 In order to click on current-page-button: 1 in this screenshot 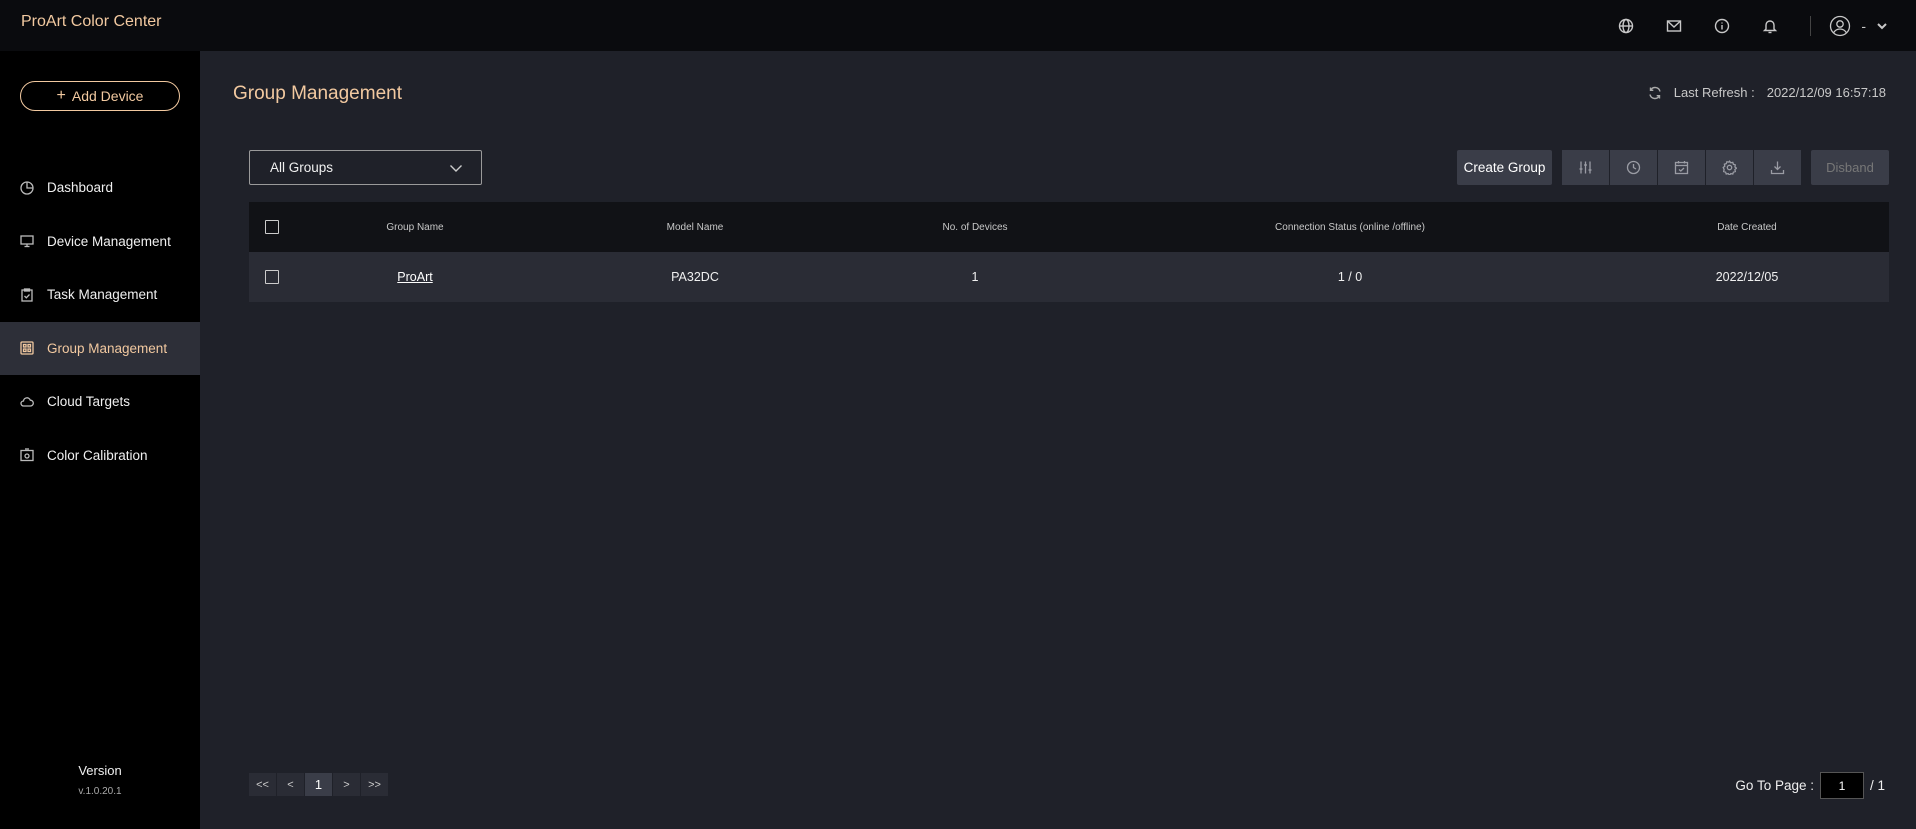, I will do `click(318, 784)`.